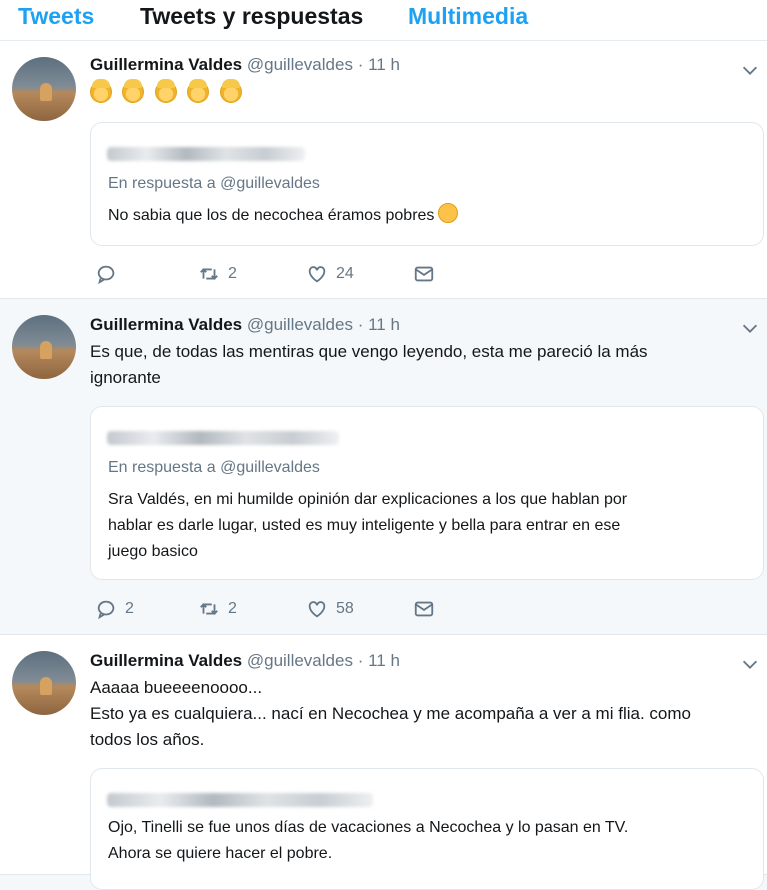 The height and width of the screenshot is (890, 767). Describe the element at coordinates (290, 276) in the screenshot. I see `tweet-actions: 2 24` at that location.